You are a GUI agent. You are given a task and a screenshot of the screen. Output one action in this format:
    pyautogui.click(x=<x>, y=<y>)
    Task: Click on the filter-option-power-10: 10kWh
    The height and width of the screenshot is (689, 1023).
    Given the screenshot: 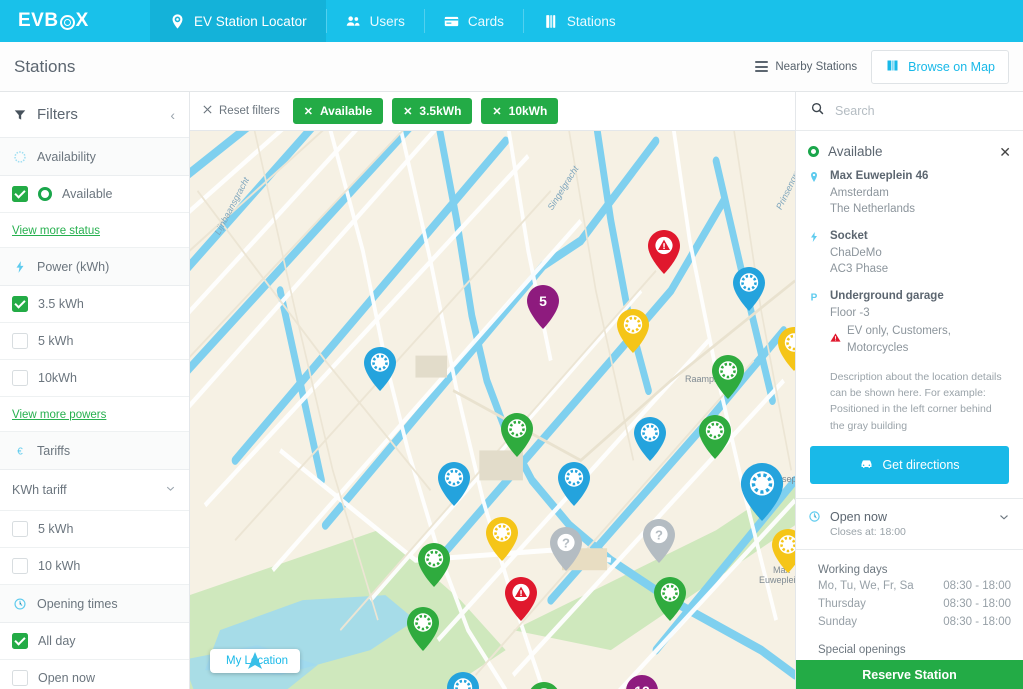 What is the action you would take?
    pyautogui.click(x=94, y=378)
    